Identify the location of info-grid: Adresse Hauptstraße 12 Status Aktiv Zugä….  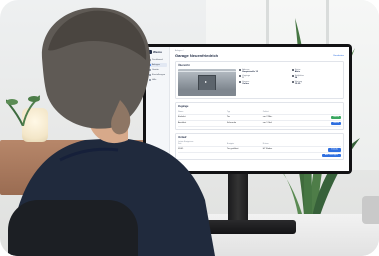
(290, 82).